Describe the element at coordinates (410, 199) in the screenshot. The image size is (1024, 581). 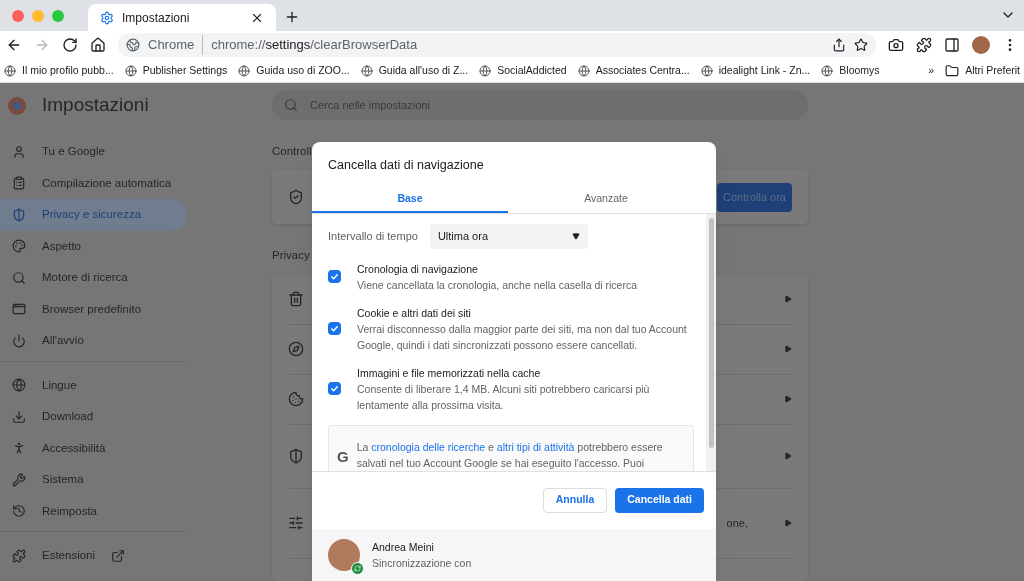
I see `dialog-tab: Base` at that location.